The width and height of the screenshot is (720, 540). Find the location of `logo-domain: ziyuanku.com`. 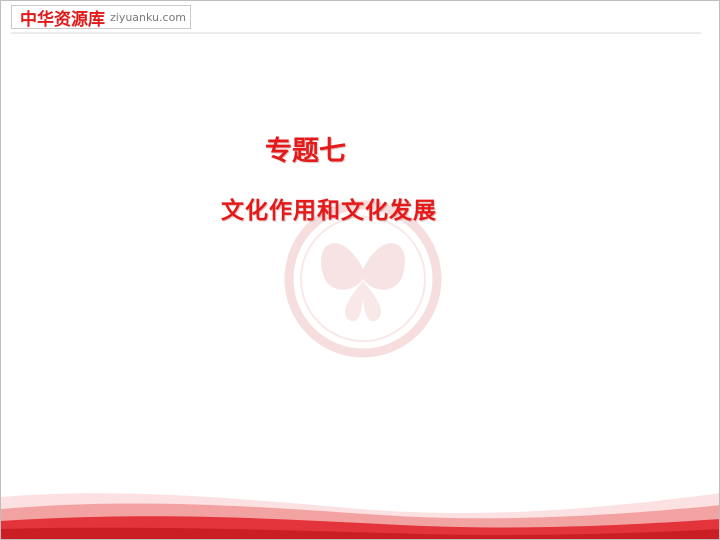

logo-domain: ziyuanku.com is located at coordinates (148, 17).